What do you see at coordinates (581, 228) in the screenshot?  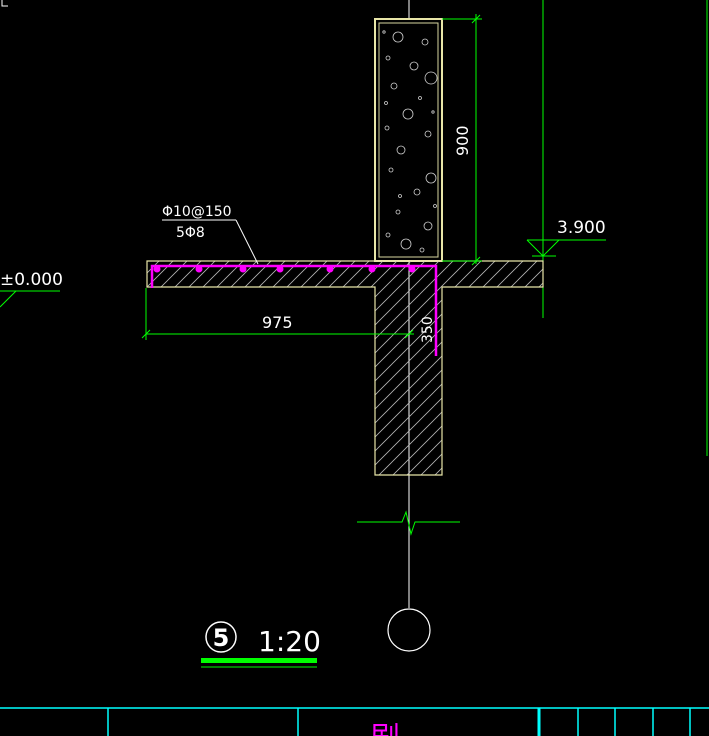 I see `elevation-slab-text: 3.900` at bounding box center [581, 228].